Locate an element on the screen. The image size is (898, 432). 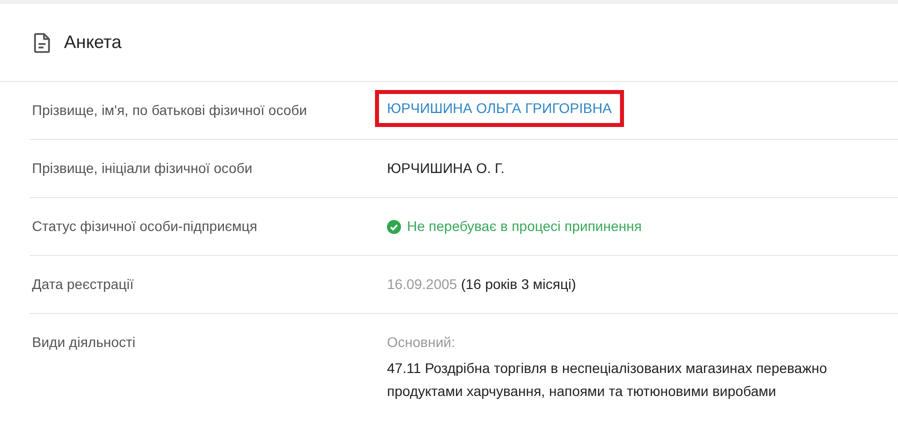
activity-caption: Основний: is located at coordinates (421, 342).